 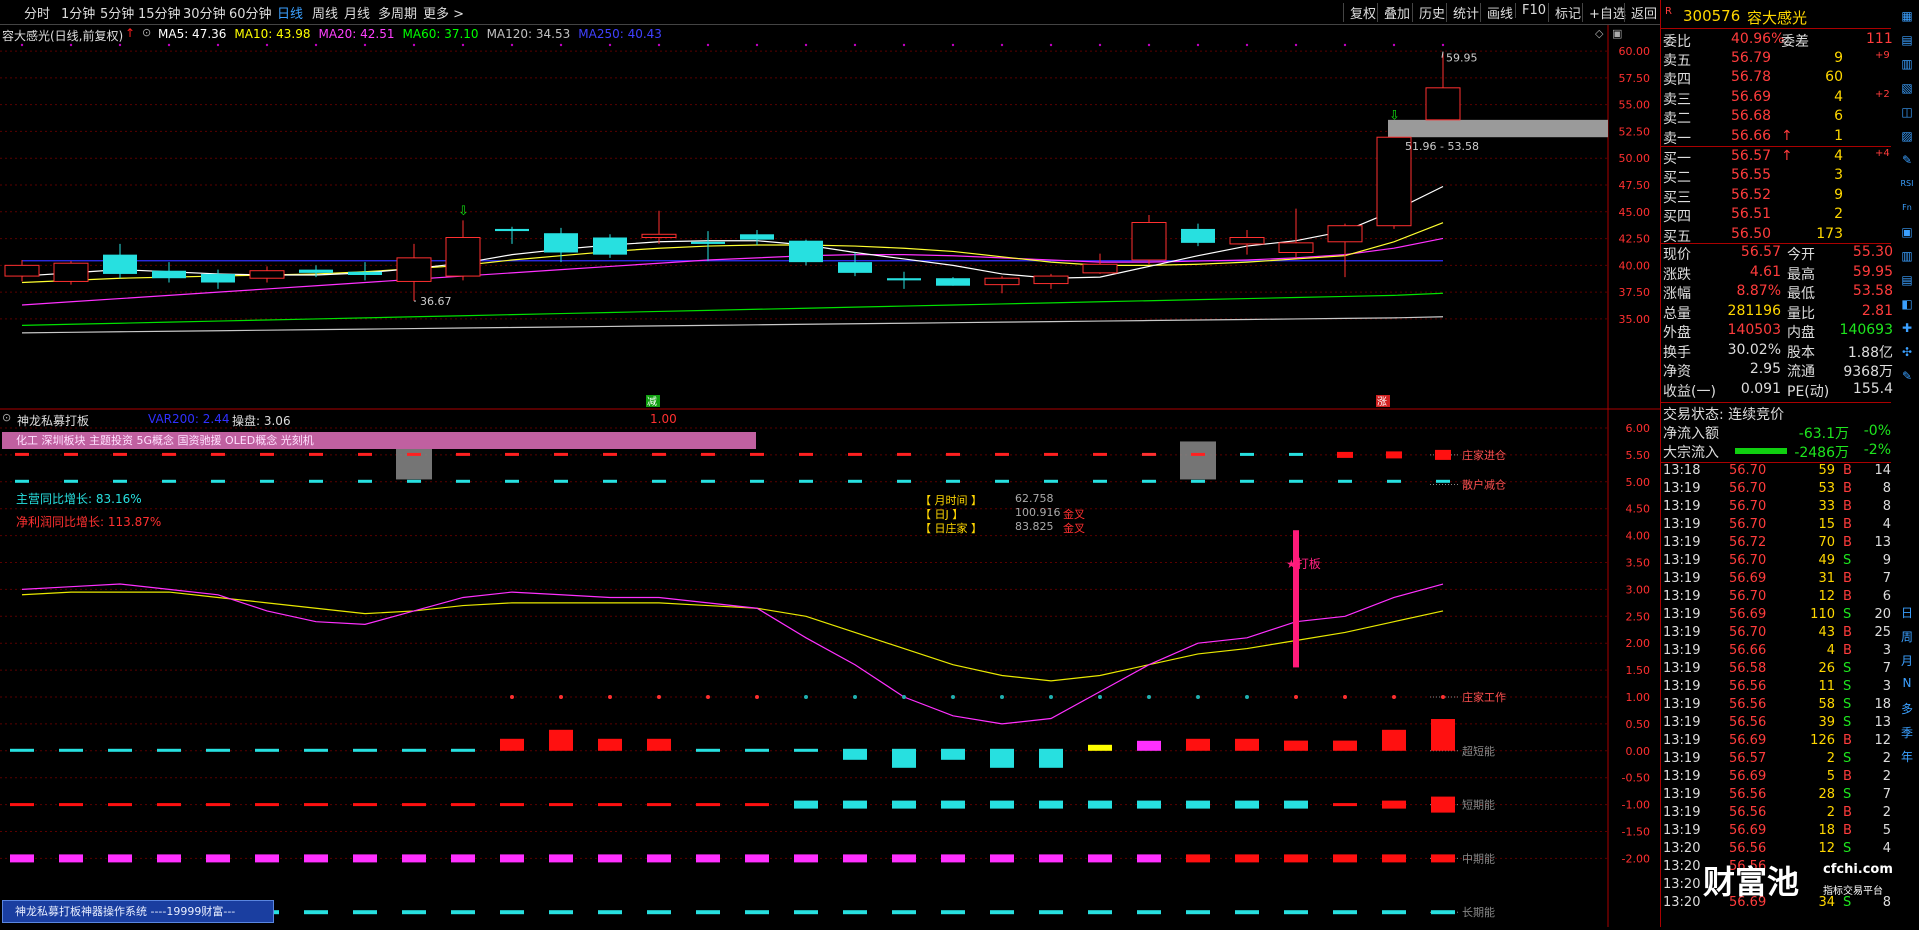 I want to click on pencil-icon: ✎, so click(x=1907, y=376).